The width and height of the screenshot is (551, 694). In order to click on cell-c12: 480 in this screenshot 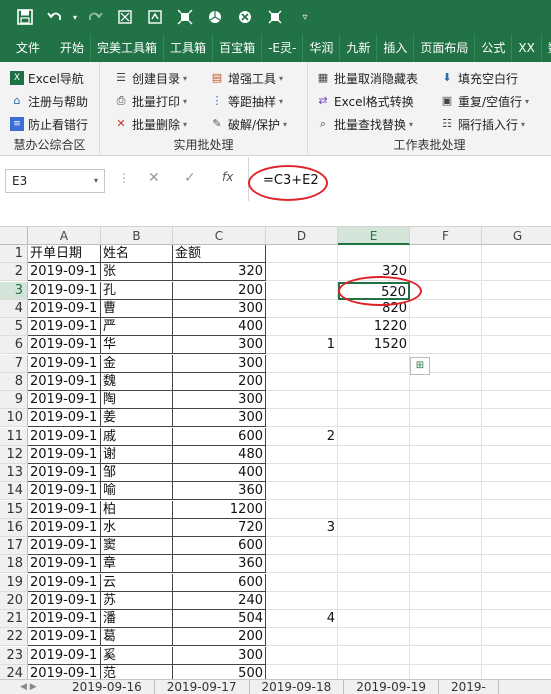, I will do `click(219, 454)`.